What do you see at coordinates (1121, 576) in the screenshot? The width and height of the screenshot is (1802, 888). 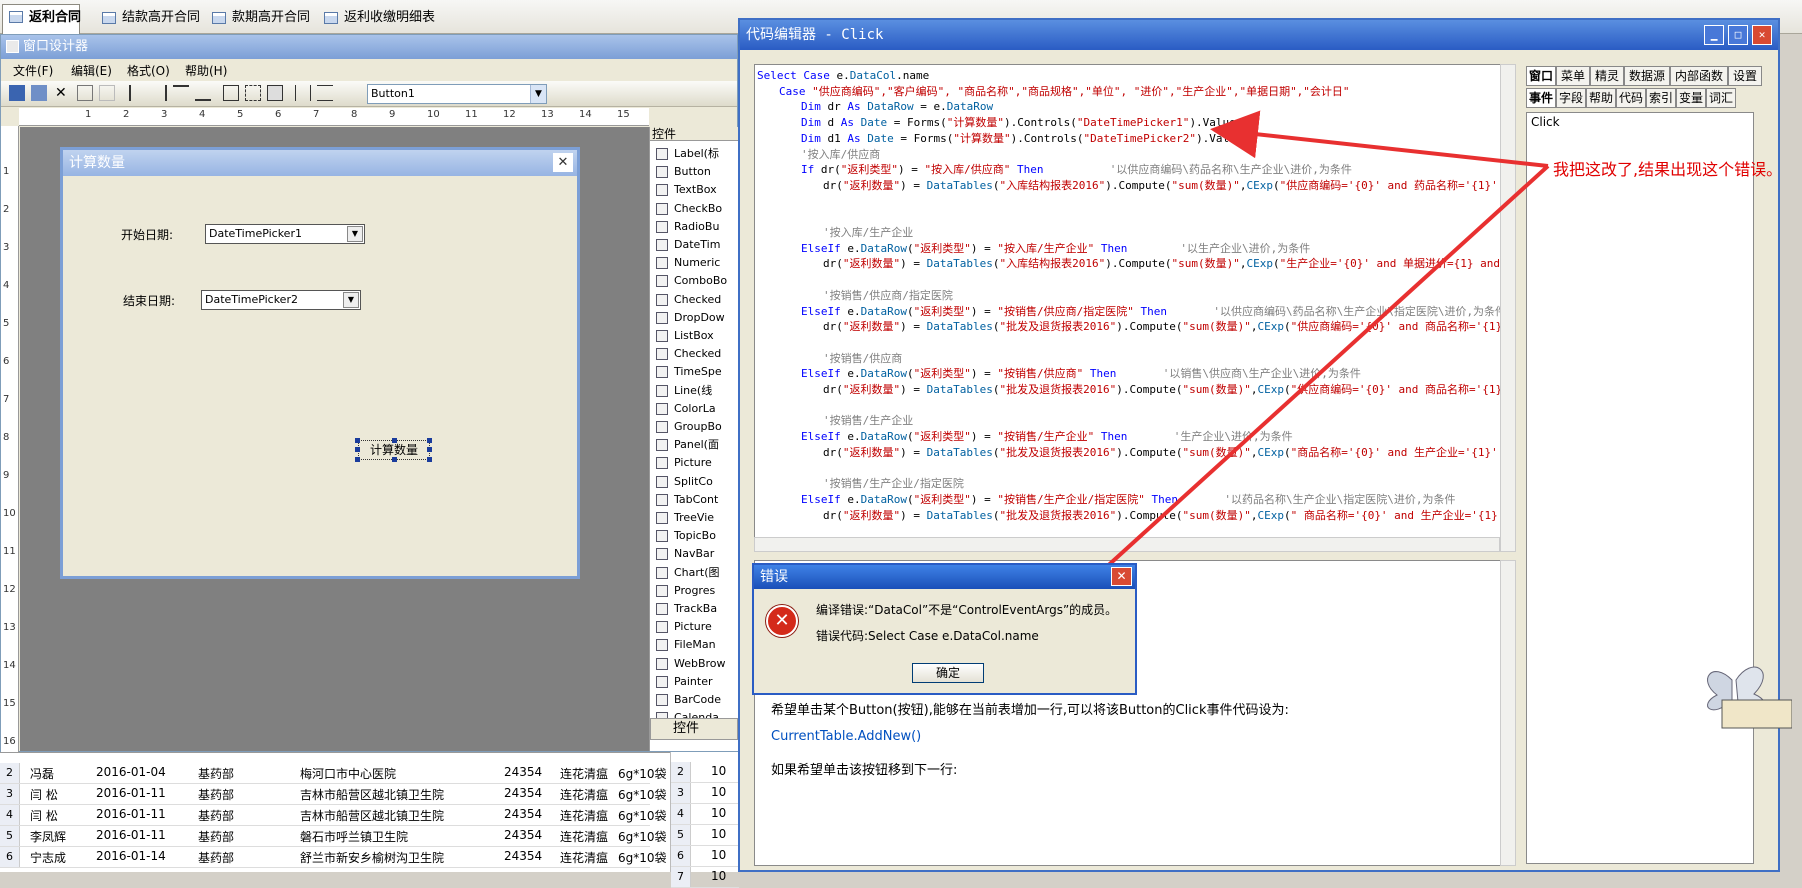 I see `close-icon: ✕` at bounding box center [1121, 576].